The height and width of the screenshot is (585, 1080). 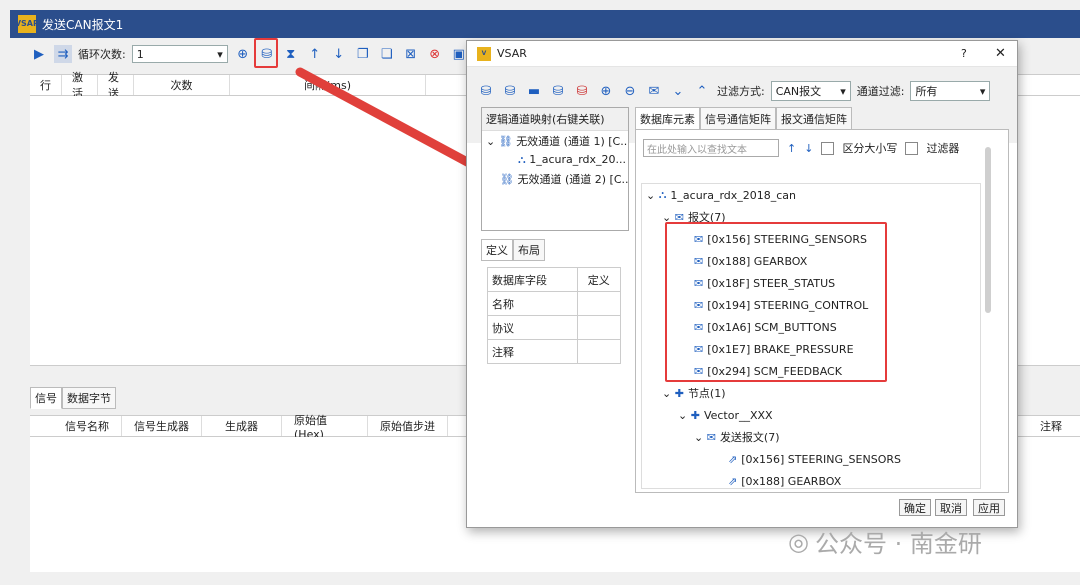 What do you see at coordinates (821, 459) in the screenshot?
I see `send-message-label: [0x156] STEERING_SENSORS` at bounding box center [821, 459].